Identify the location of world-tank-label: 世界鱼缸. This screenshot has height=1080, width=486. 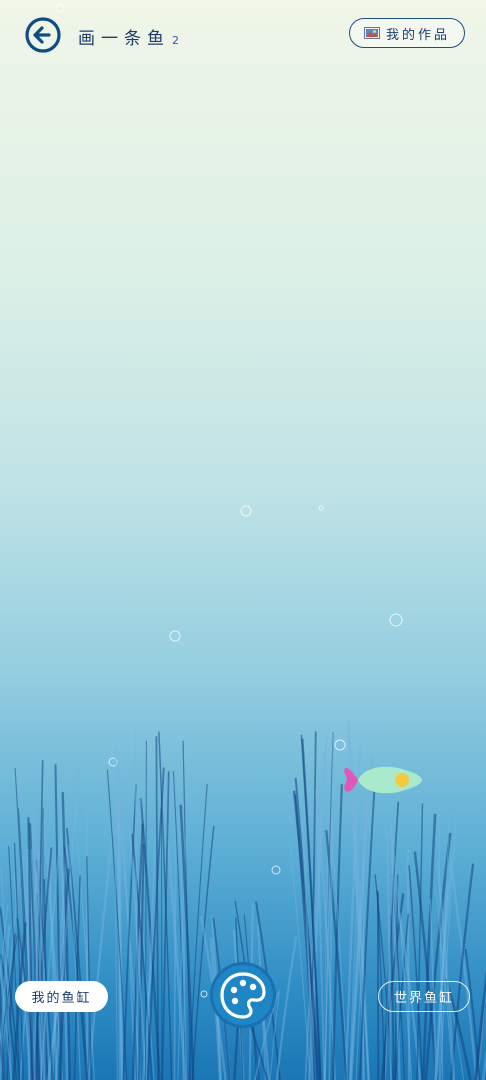
(423, 998).